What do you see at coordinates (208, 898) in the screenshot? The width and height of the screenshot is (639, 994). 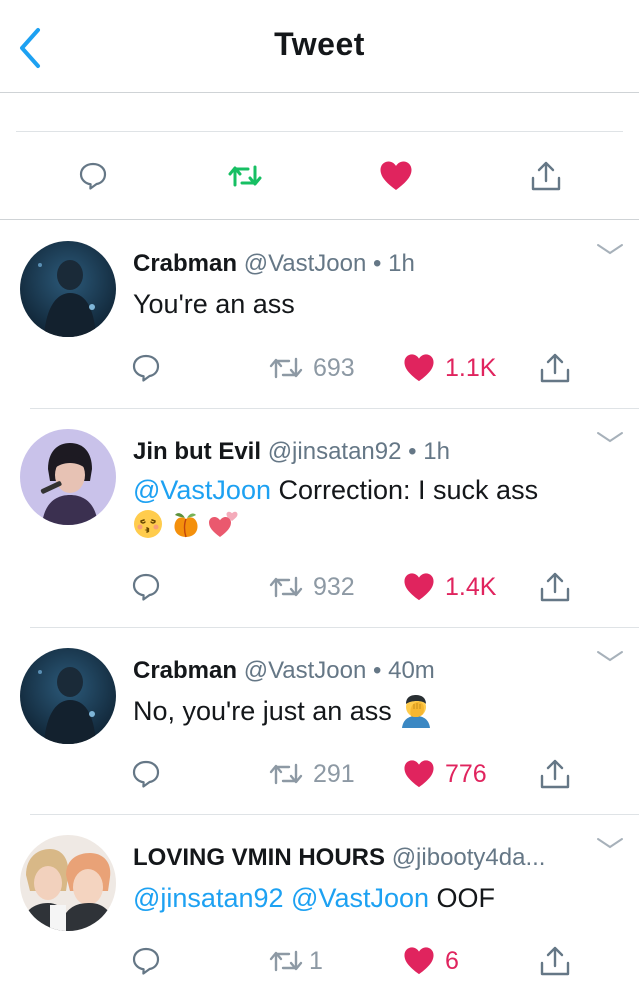 I see `mention-link: @jinsatan92` at bounding box center [208, 898].